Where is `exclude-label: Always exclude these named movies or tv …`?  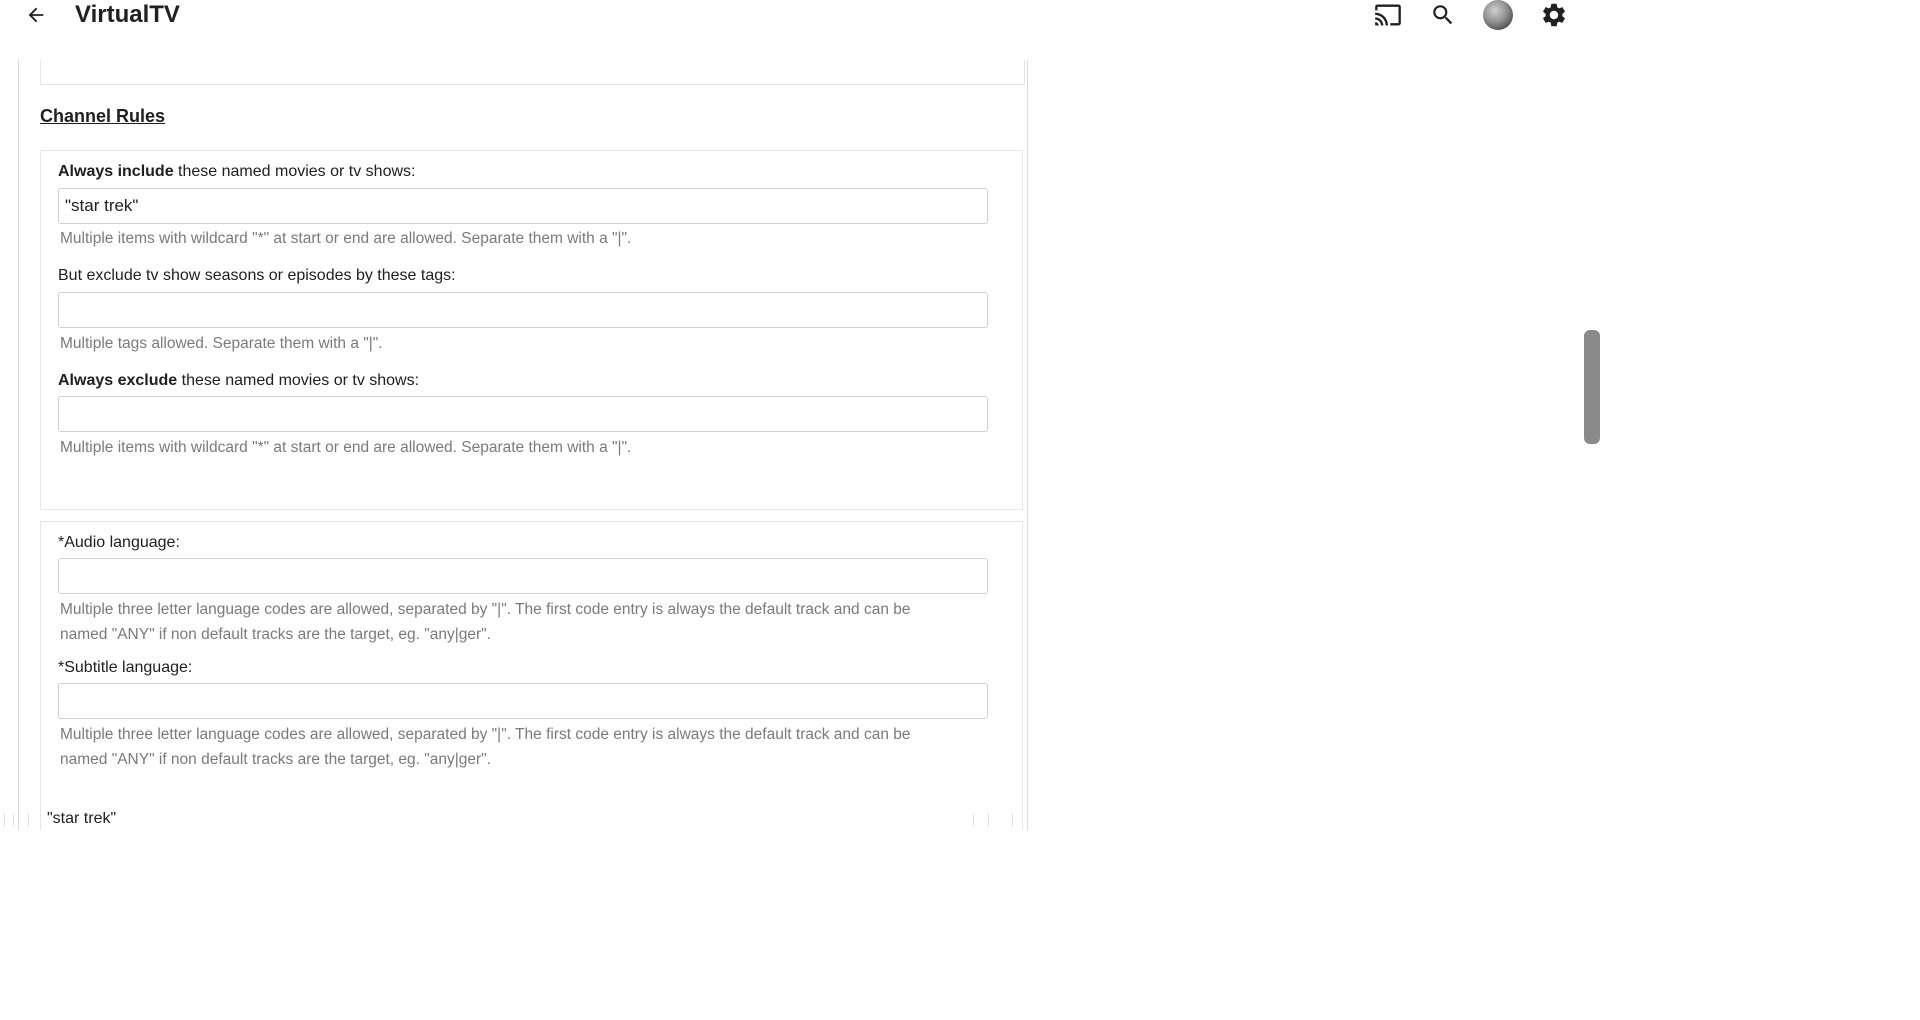 exclude-label: Always exclude these named movies or tv … is located at coordinates (239, 380).